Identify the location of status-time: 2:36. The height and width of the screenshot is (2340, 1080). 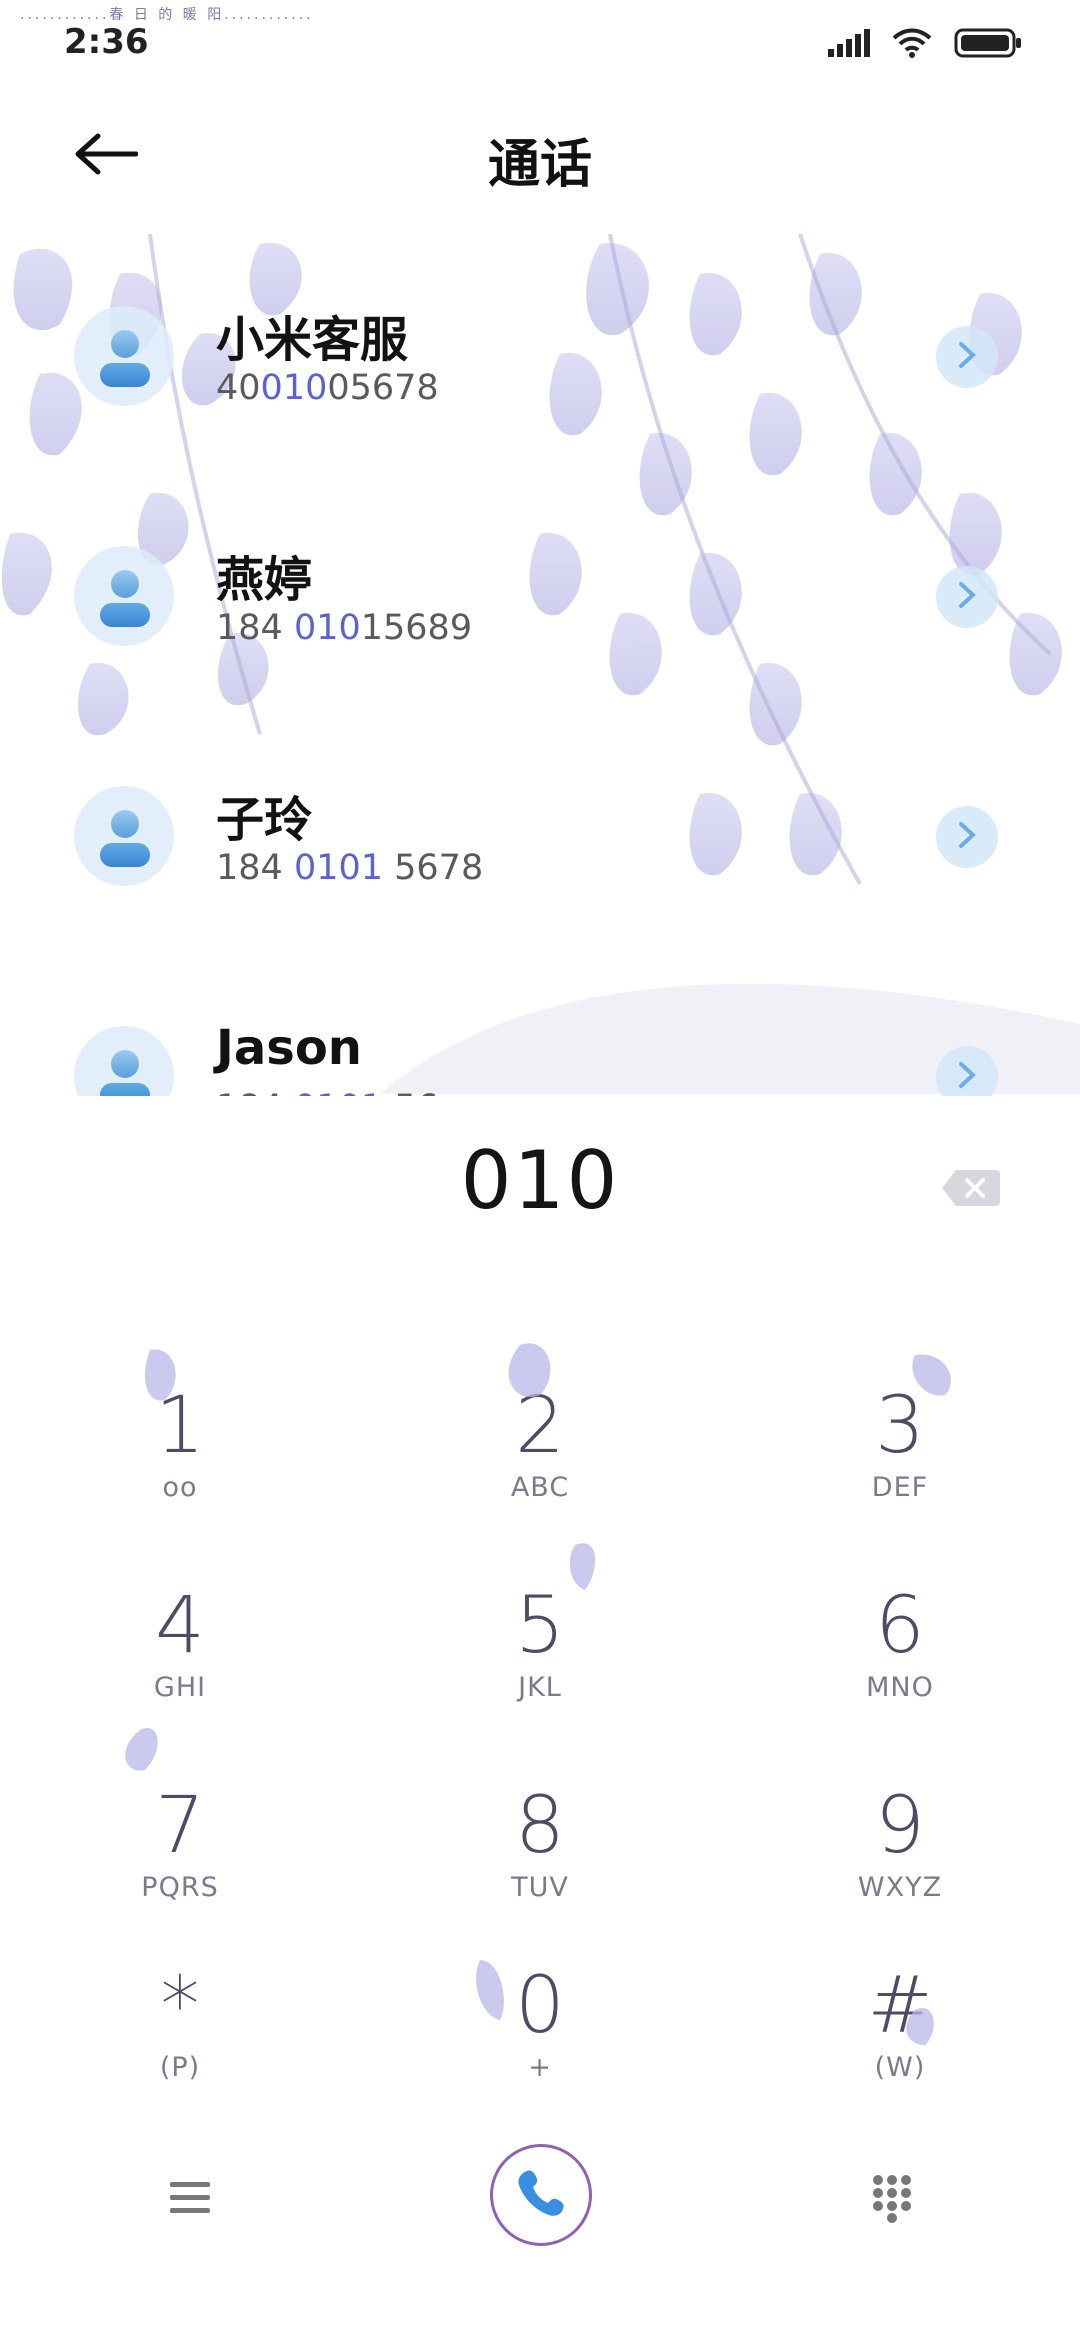
(106, 42).